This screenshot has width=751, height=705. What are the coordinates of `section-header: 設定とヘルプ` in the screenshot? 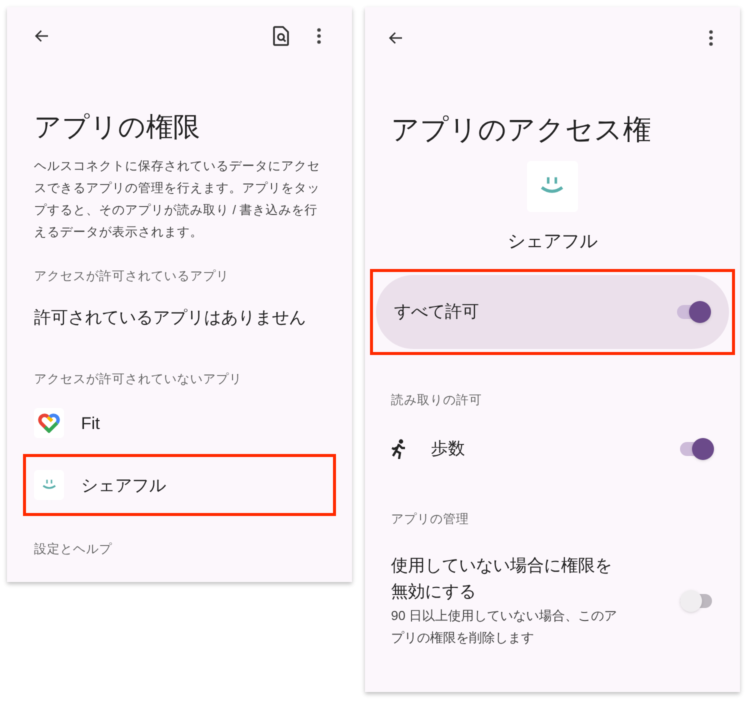 It's located at (73, 549).